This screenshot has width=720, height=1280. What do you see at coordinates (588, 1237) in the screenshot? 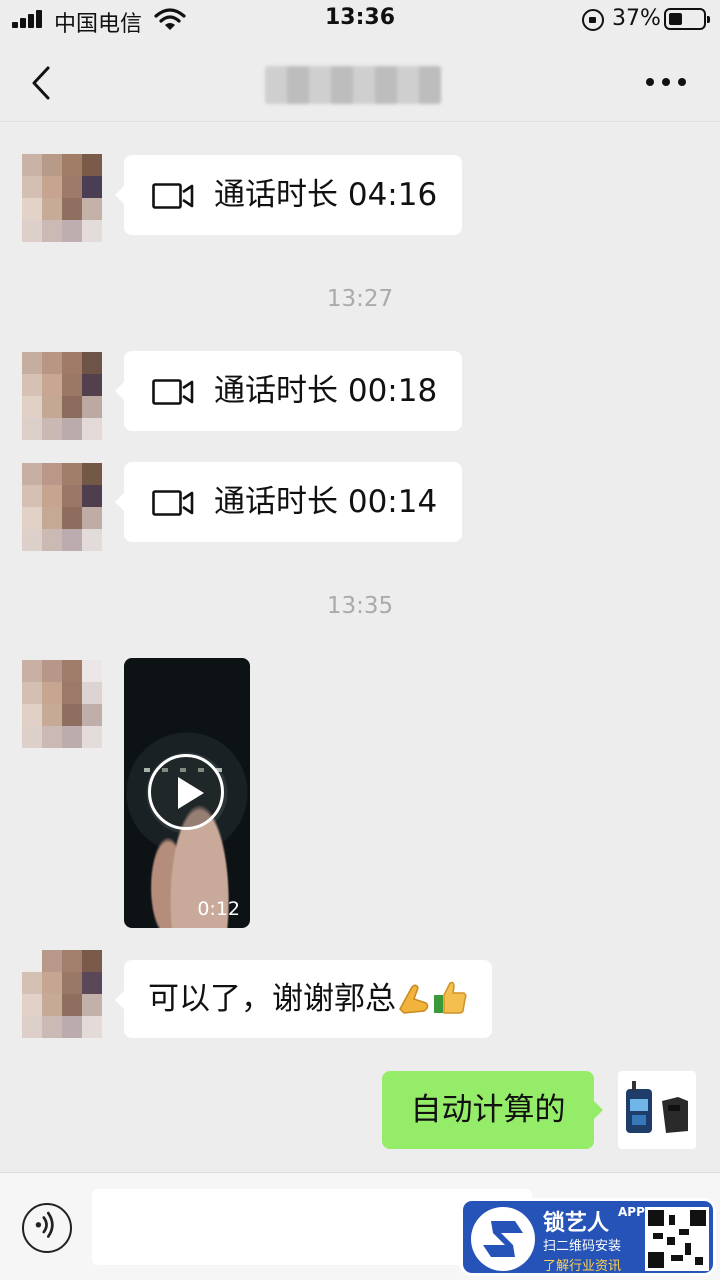
I see `watermark-banner: 锁艺人 APP 扫二维码安装 了解行业资讯` at bounding box center [588, 1237].